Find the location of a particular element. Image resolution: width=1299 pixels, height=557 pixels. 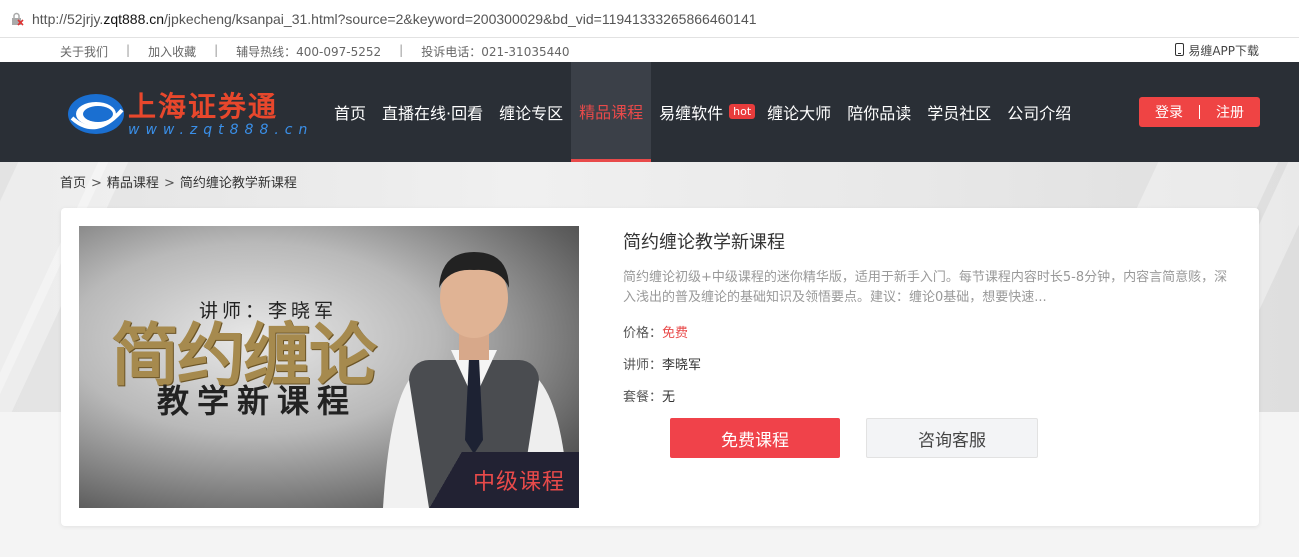

package-row: 套餐：无 is located at coordinates (649, 397).